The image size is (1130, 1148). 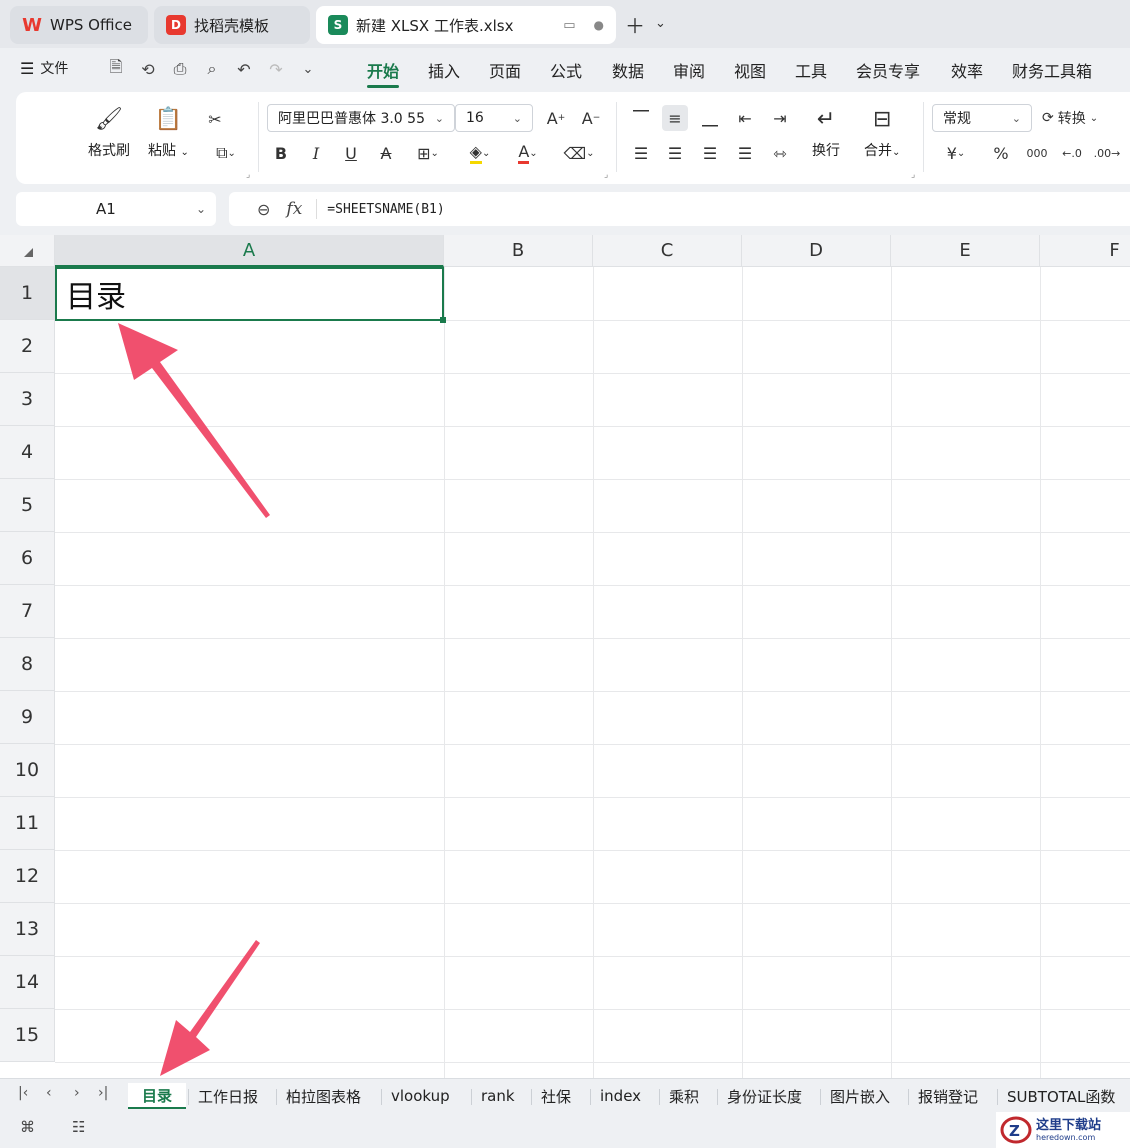 I want to click on macro-icon: ⌘, so click(x=27, y=1127).